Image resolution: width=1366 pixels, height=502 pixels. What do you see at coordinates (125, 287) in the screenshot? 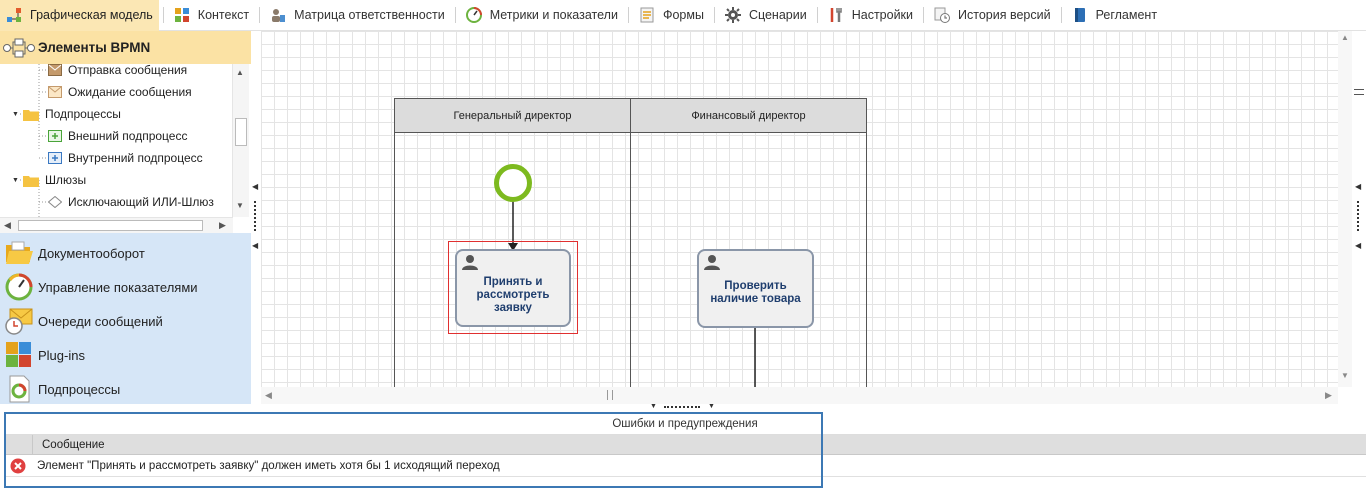
I see `nav-item-kpi-management: Управление показателями` at bounding box center [125, 287].